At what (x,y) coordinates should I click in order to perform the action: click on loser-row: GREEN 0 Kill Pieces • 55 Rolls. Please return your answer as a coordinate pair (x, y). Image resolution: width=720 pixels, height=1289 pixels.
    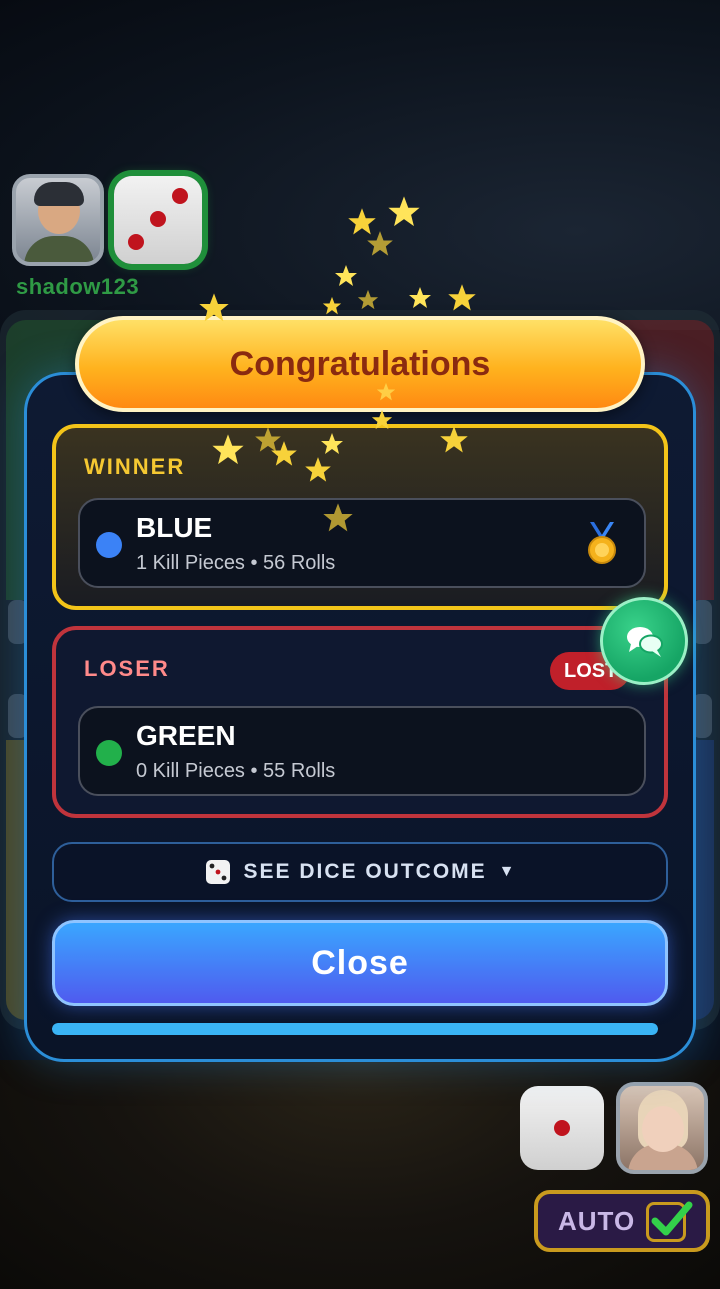
    Looking at the image, I should click on (362, 751).